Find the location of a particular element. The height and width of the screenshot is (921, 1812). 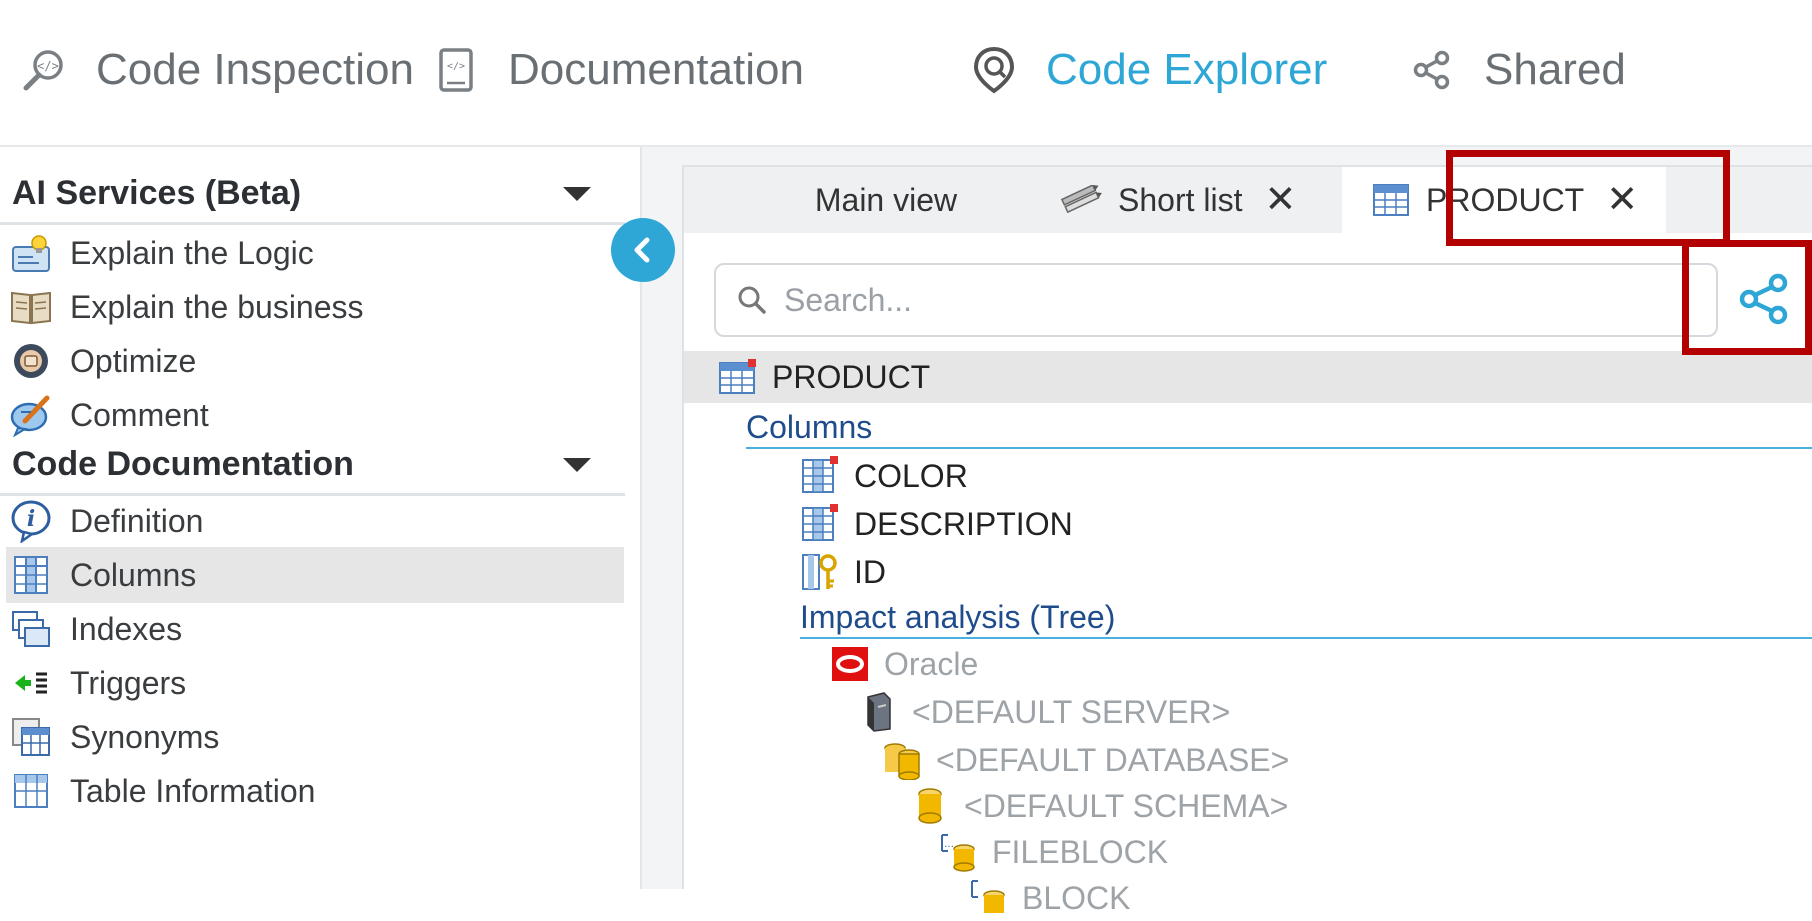

tab-bar: Main view Short list ✕ PRODUCT ✕ is located at coordinates (1247, 199).